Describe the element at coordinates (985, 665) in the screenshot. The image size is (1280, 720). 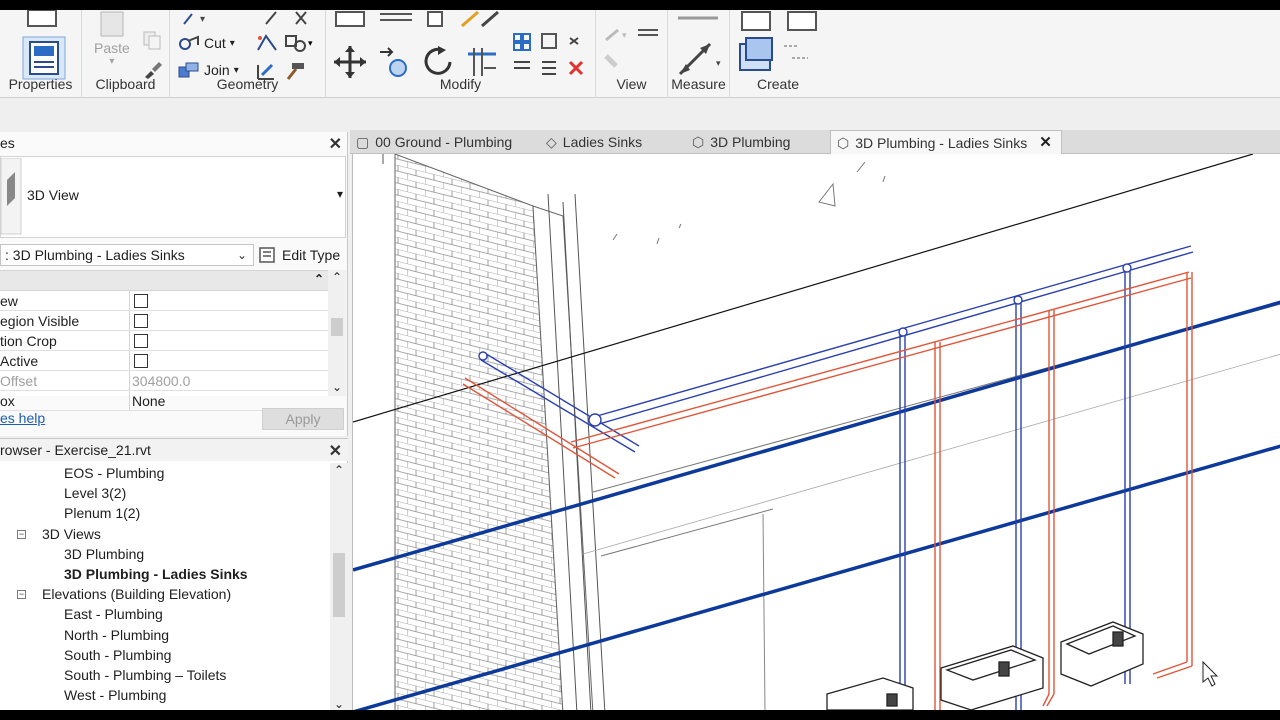
I see `sinks` at that location.